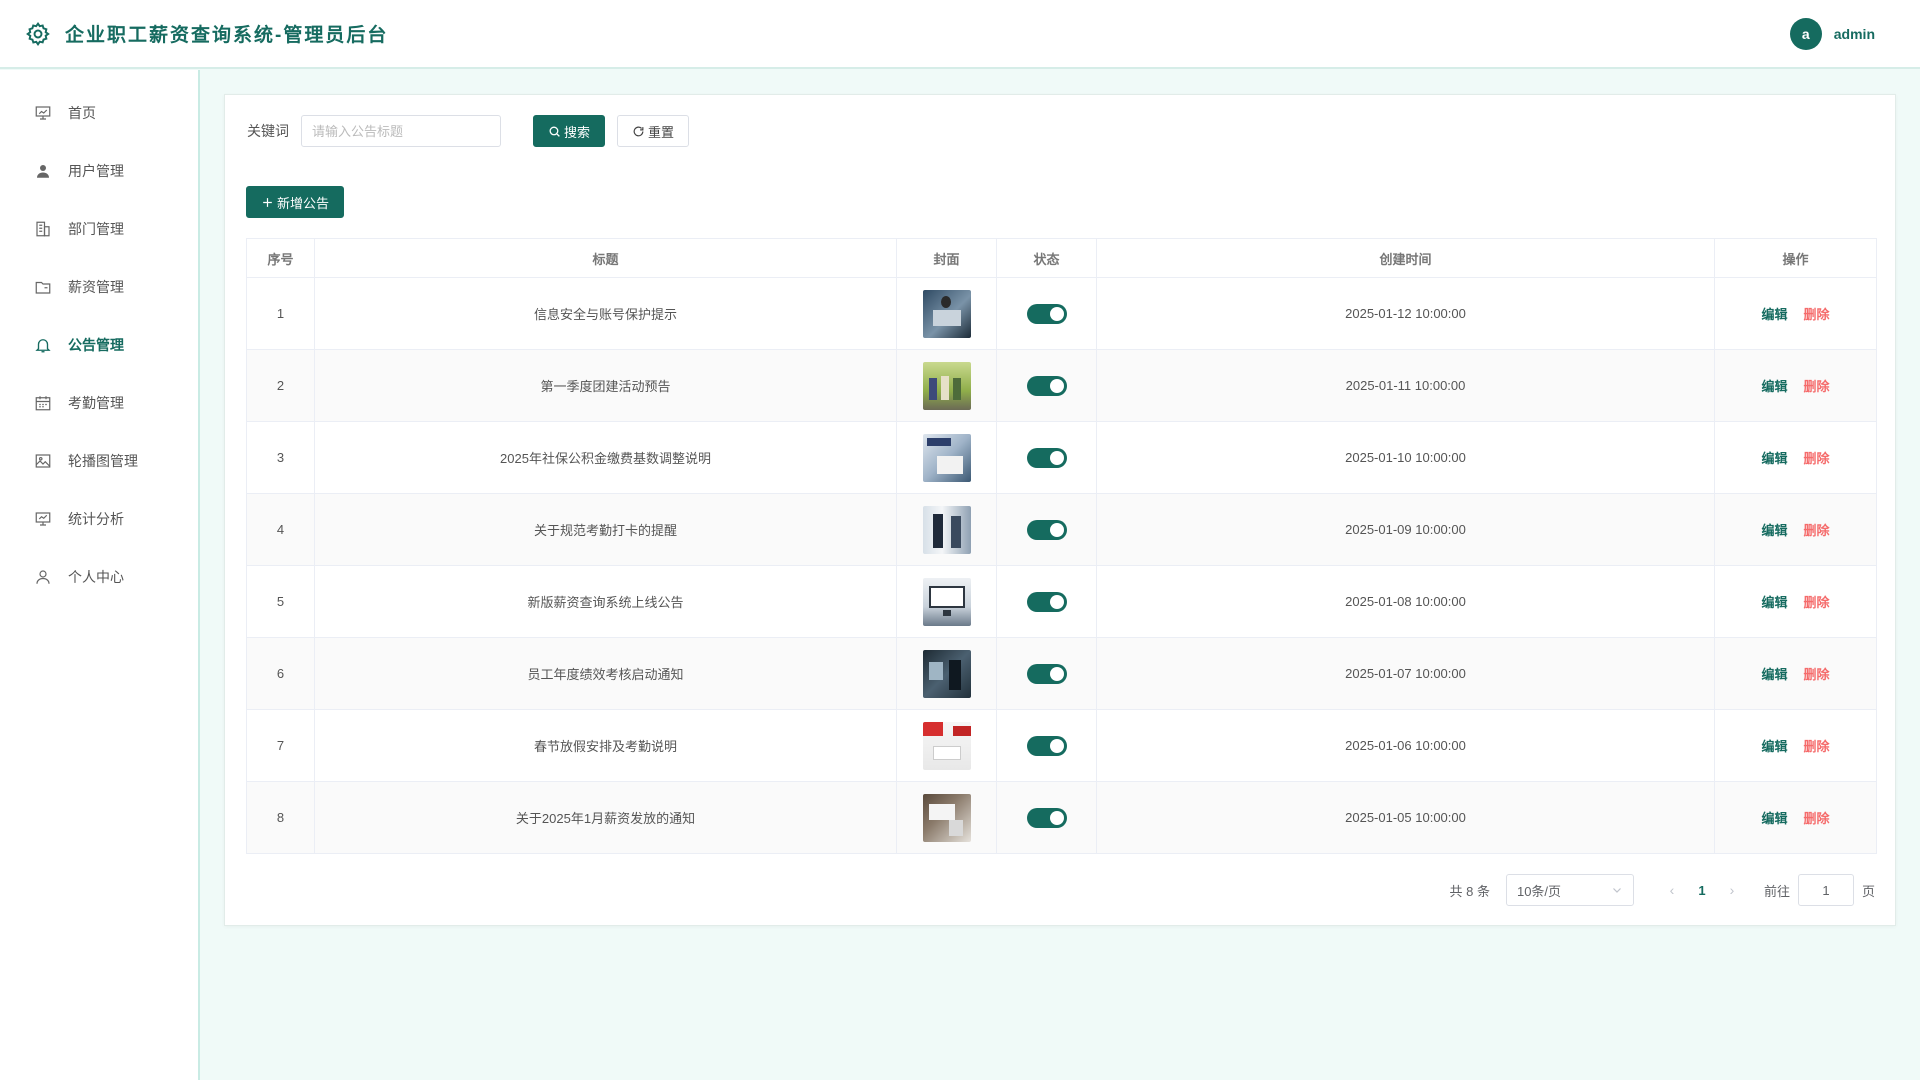 This screenshot has height=1080, width=1920. Describe the element at coordinates (99, 229) in the screenshot. I see `sidebar-item-departments: 部门管理` at that location.